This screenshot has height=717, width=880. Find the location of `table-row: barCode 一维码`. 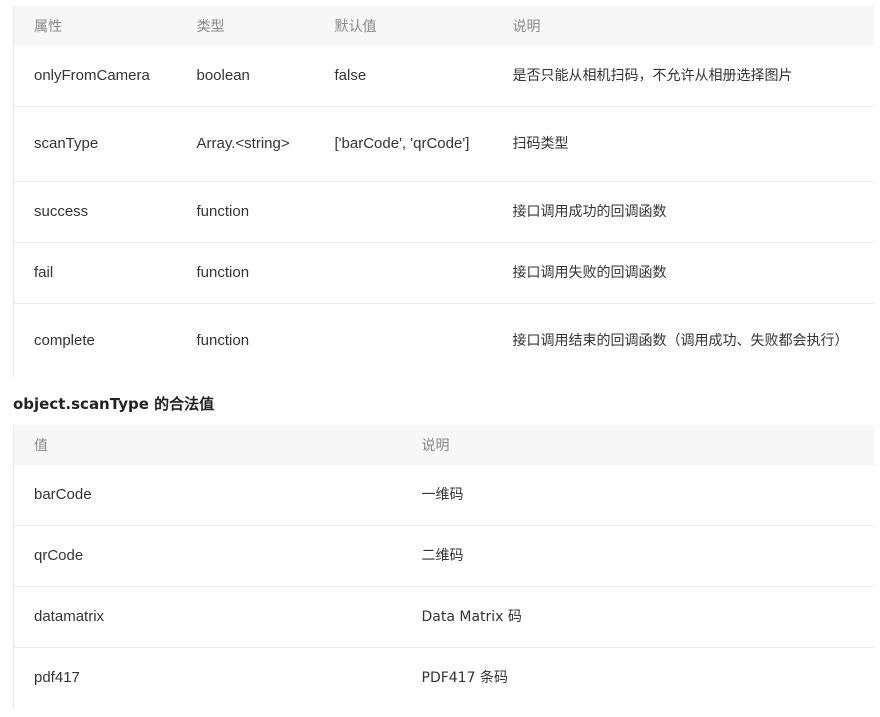

table-row: barCode 一维码 is located at coordinates (443, 495).